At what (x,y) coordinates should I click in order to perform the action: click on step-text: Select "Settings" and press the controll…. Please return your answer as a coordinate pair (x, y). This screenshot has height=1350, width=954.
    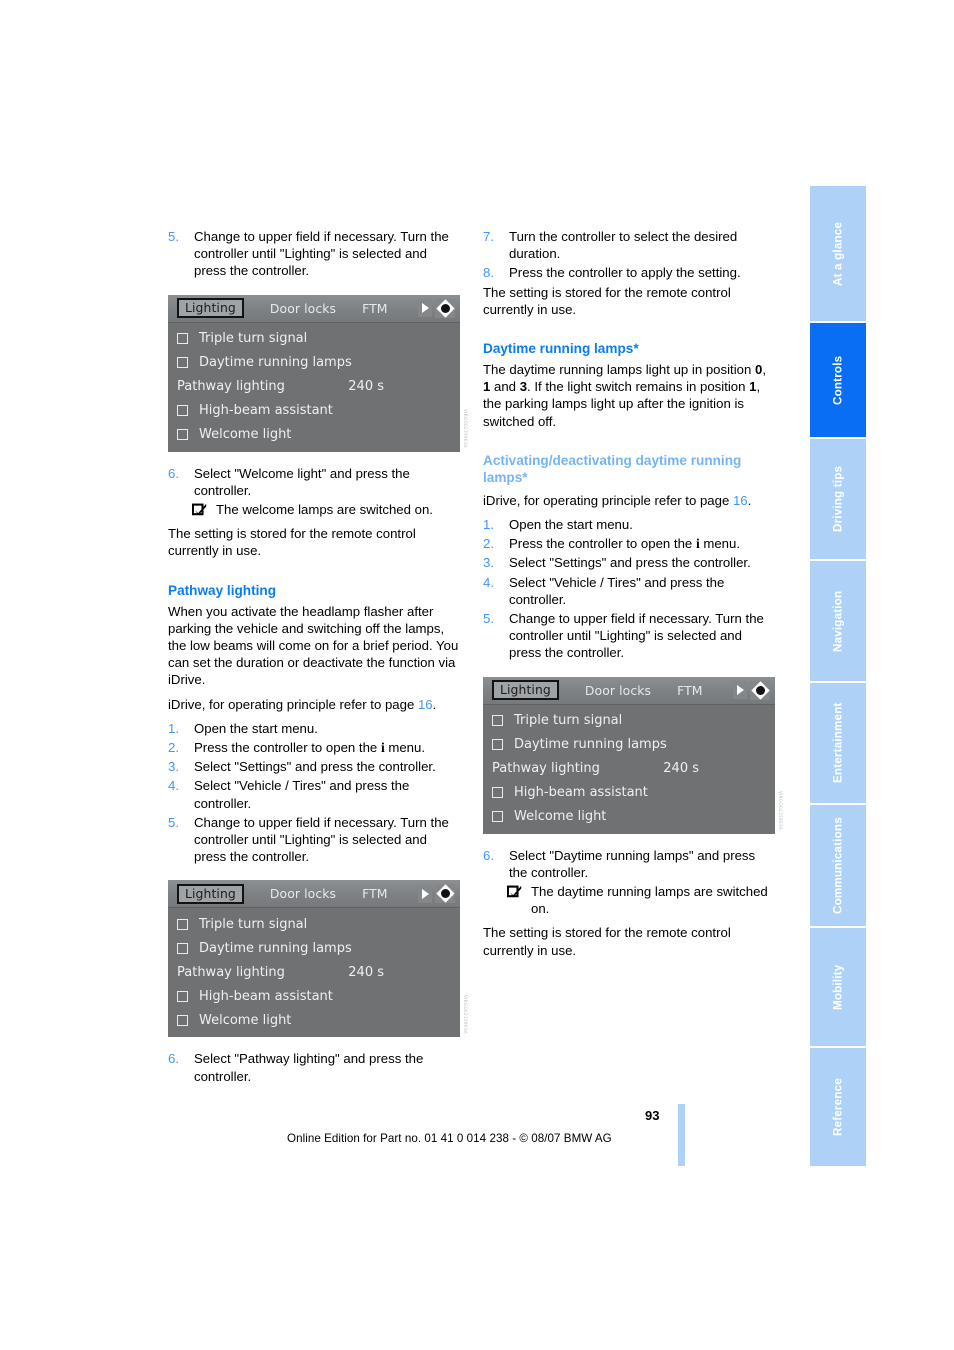
    Looking at the image, I should click on (315, 767).